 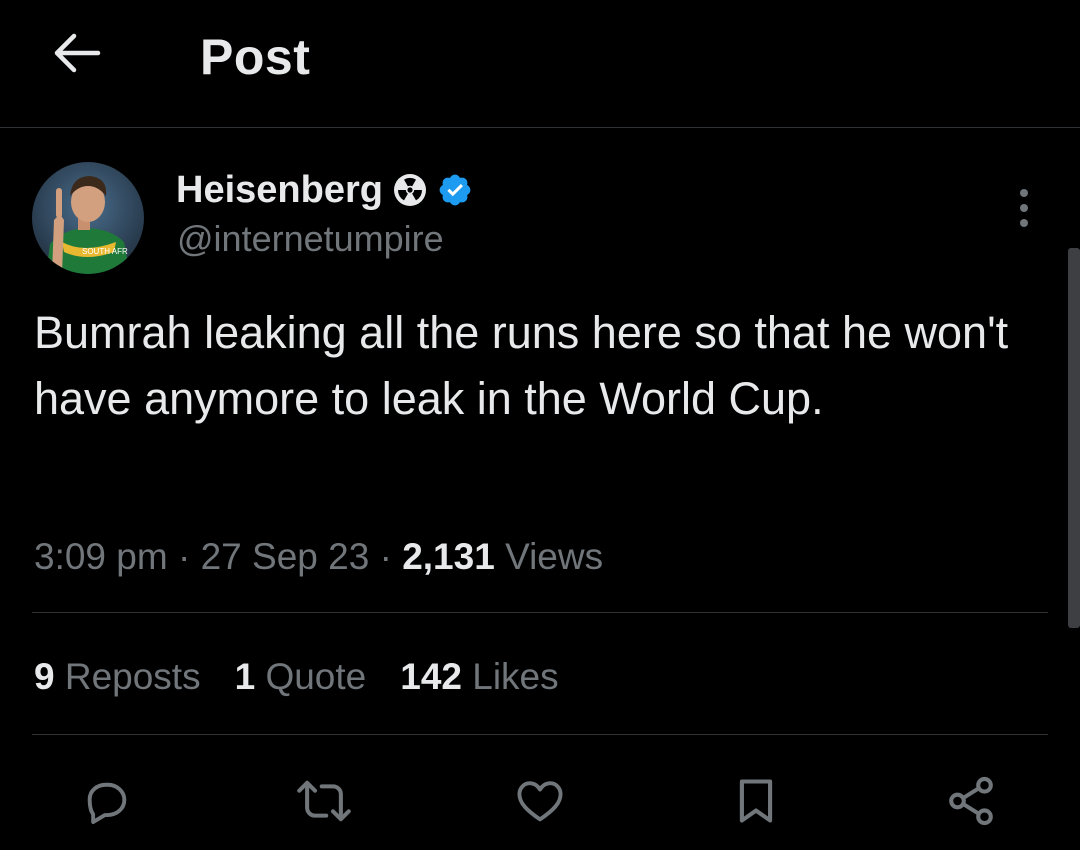 I want to click on bookmark-icon, so click(x=756, y=801).